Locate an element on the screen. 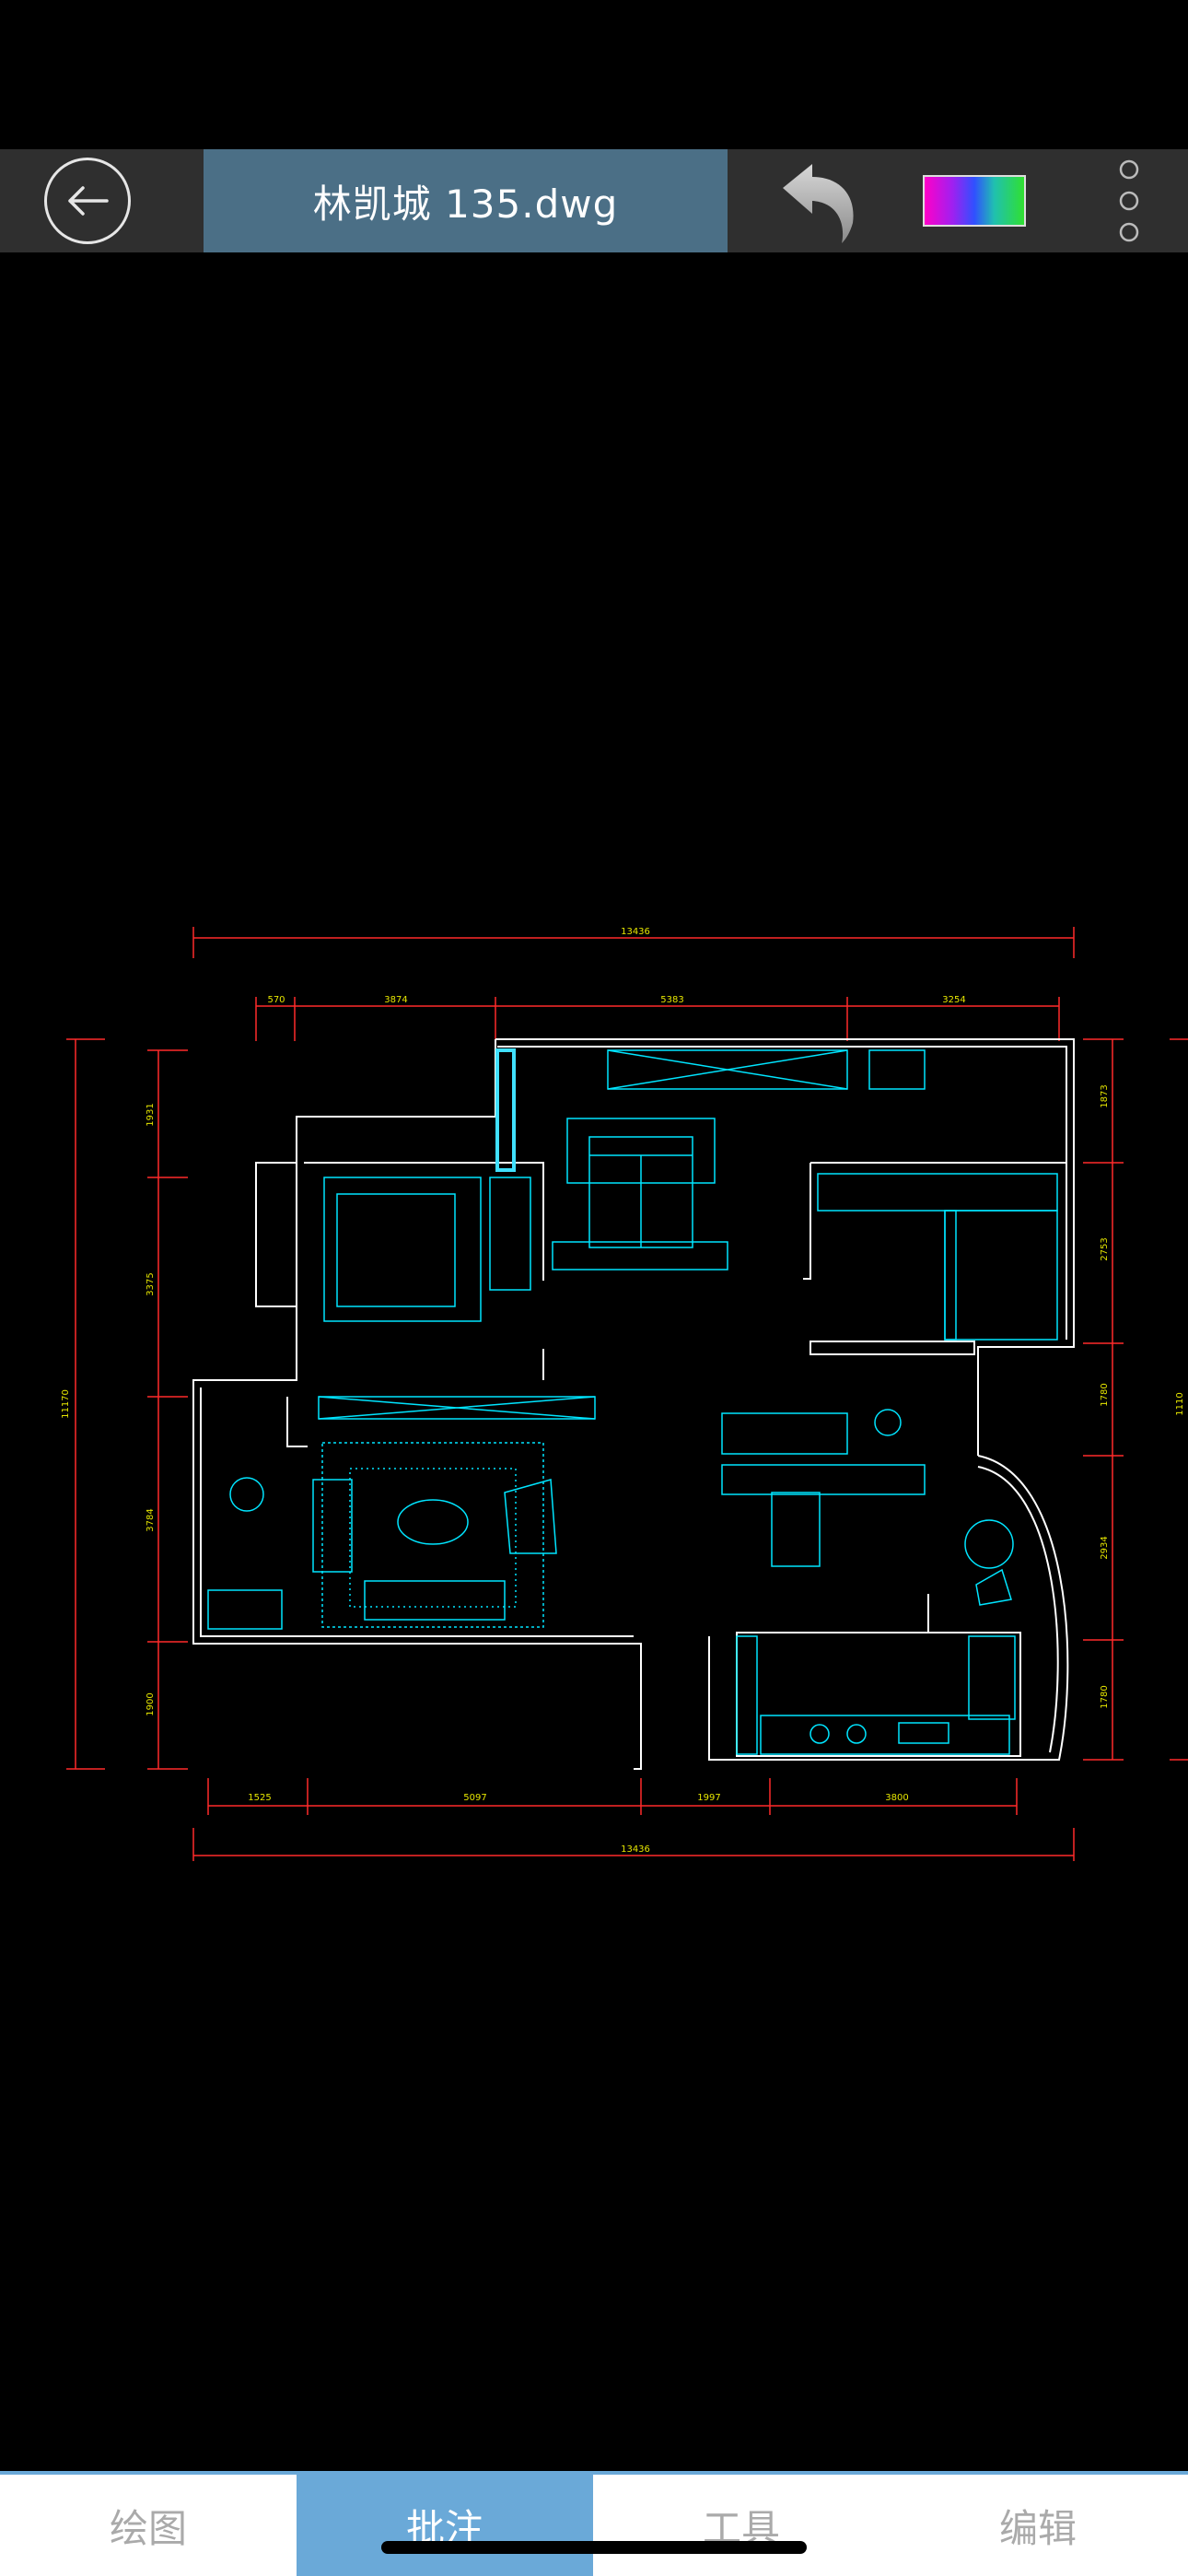 This screenshot has height=2576, width=1188. tab-edit-label: 编辑 is located at coordinates (1037, 2528).